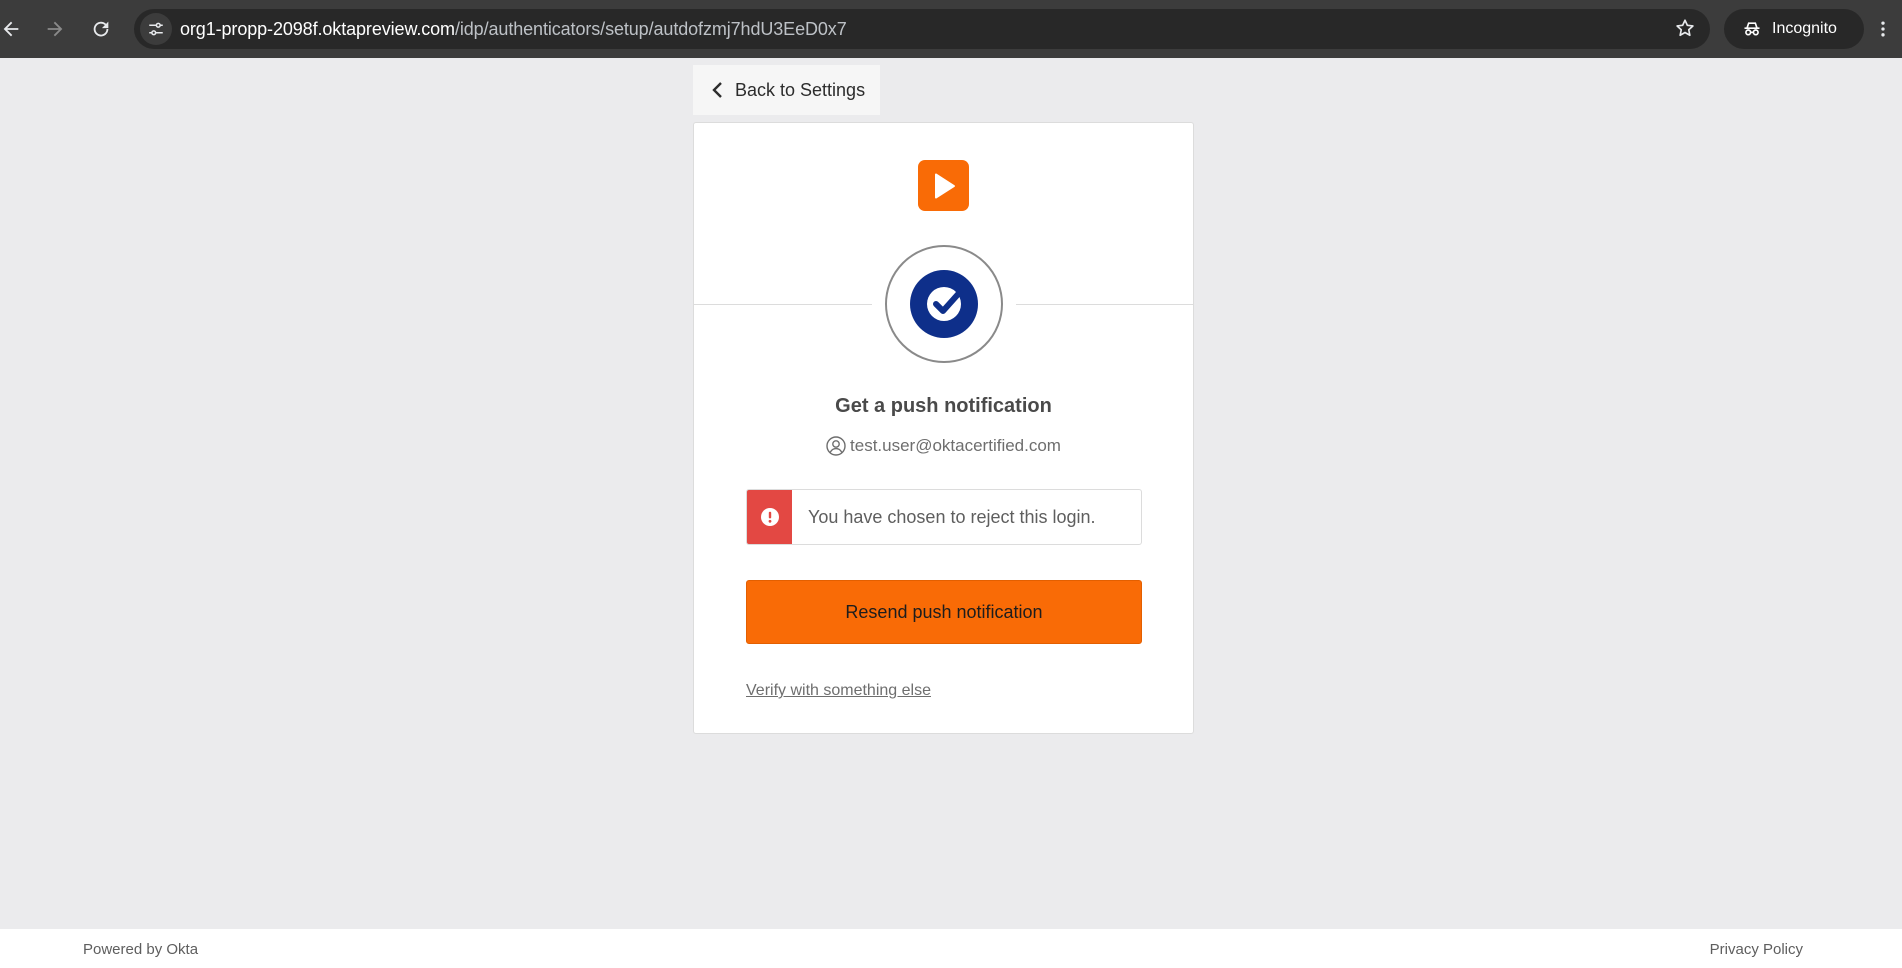 The height and width of the screenshot is (968, 1902). Describe the element at coordinates (317, 29) in the screenshot. I see `url-host: org1-propp-2098f.oktapreview.com` at that location.